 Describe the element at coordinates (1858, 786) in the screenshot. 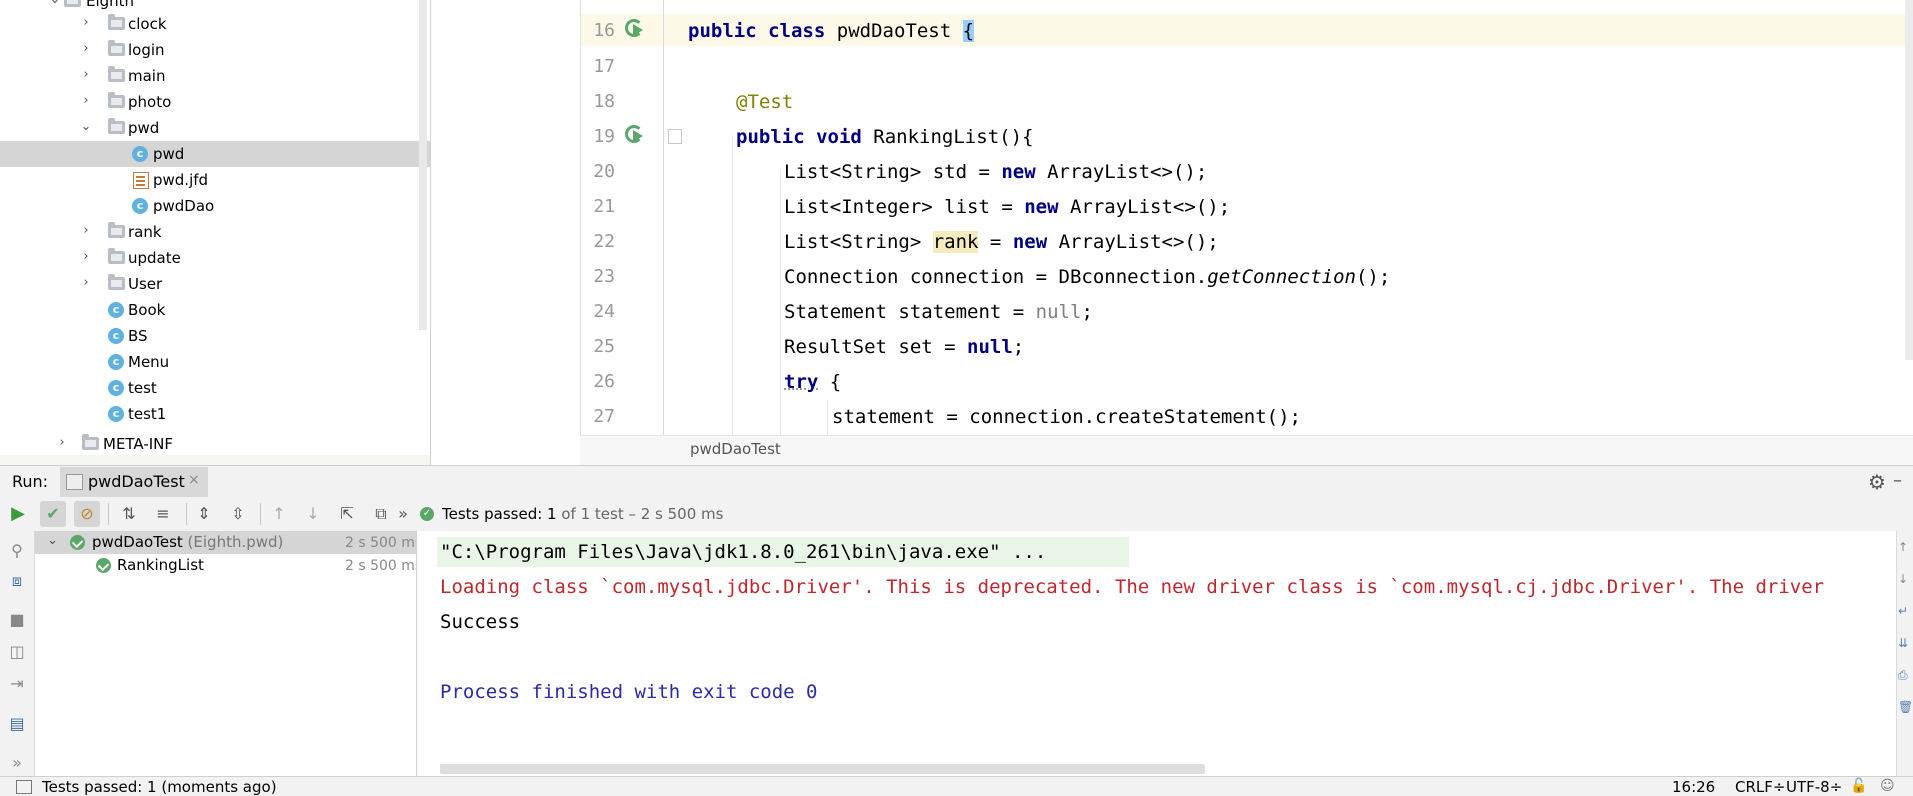

I see `lock-icon: 🔓` at that location.